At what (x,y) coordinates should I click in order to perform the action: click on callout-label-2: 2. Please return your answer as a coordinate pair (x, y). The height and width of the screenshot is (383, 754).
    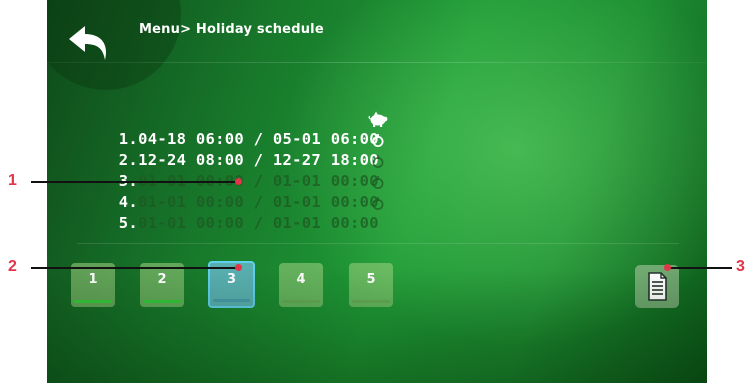
    Looking at the image, I should click on (12, 266).